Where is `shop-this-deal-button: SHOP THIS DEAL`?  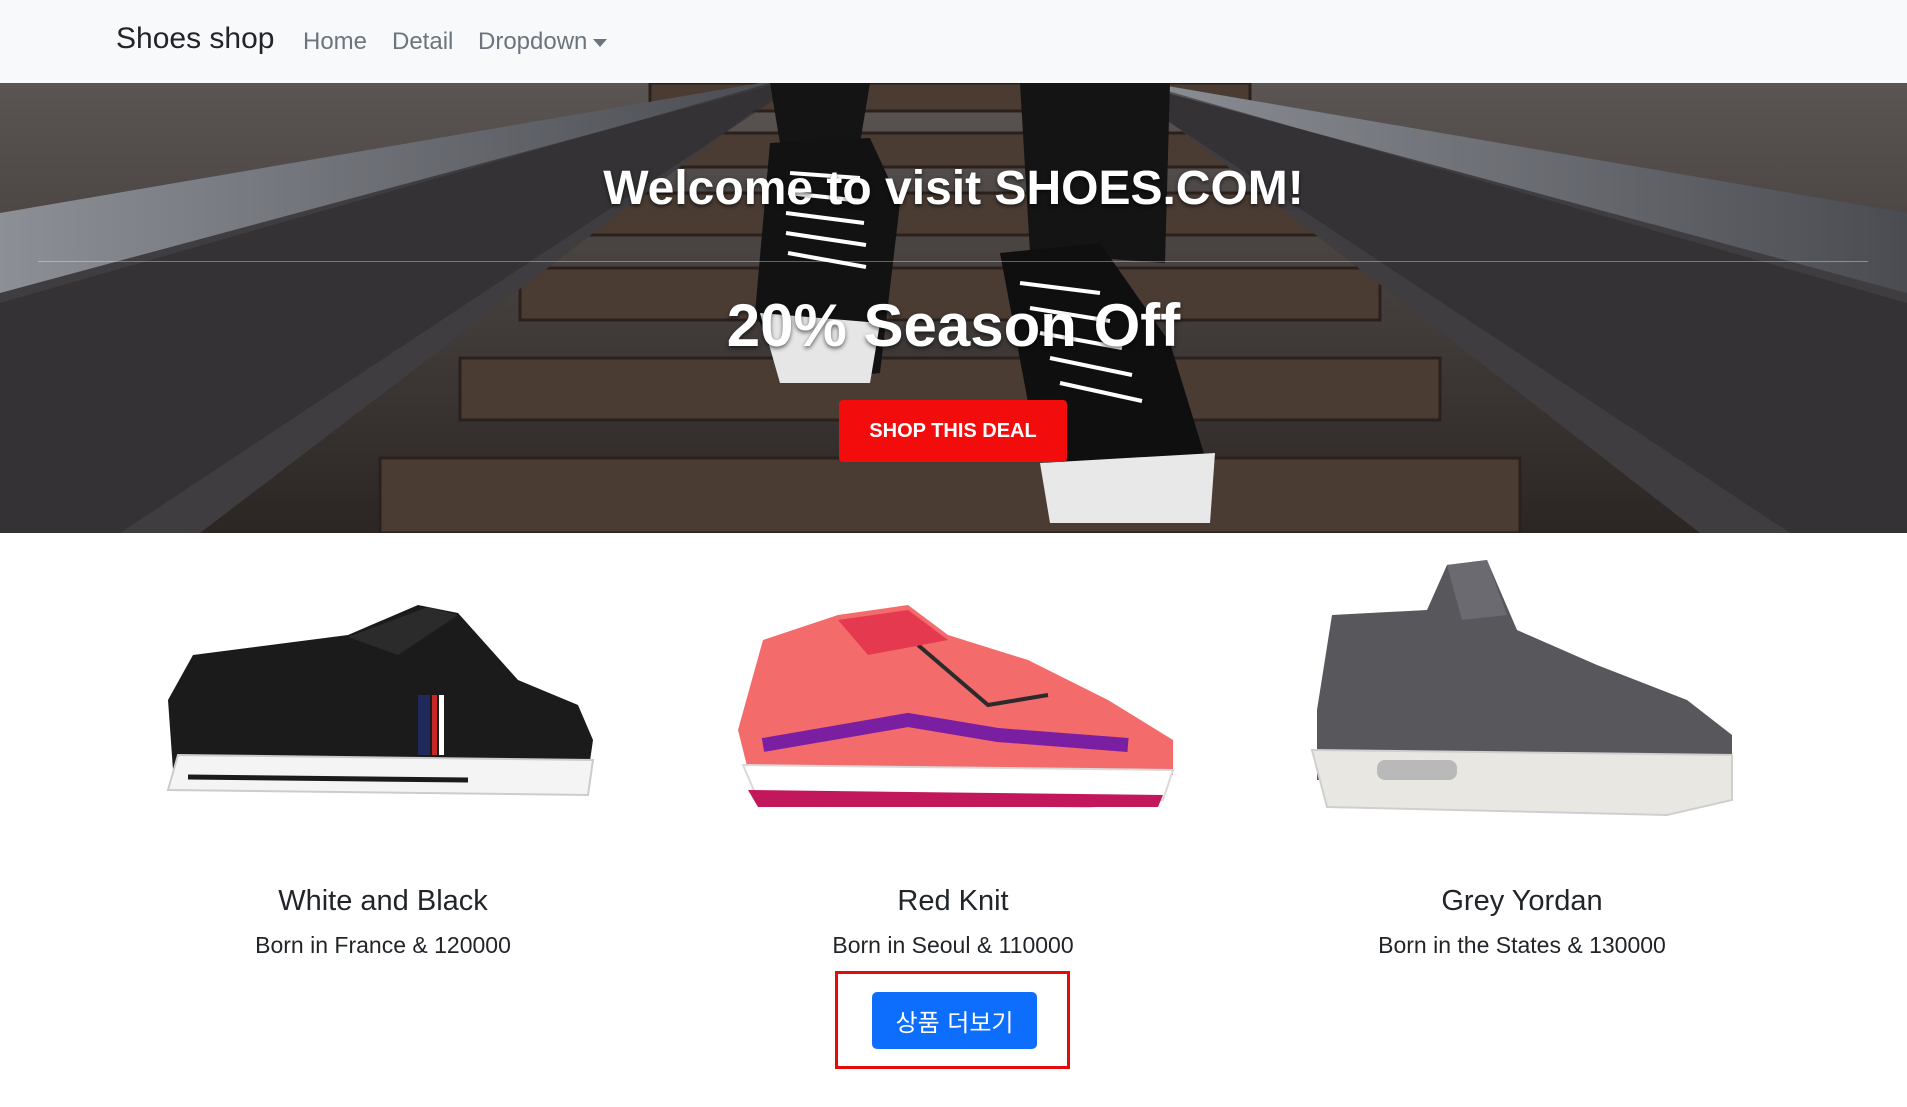 shop-this-deal-button: SHOP THIS DEAL is located at coordinates (953, 431).